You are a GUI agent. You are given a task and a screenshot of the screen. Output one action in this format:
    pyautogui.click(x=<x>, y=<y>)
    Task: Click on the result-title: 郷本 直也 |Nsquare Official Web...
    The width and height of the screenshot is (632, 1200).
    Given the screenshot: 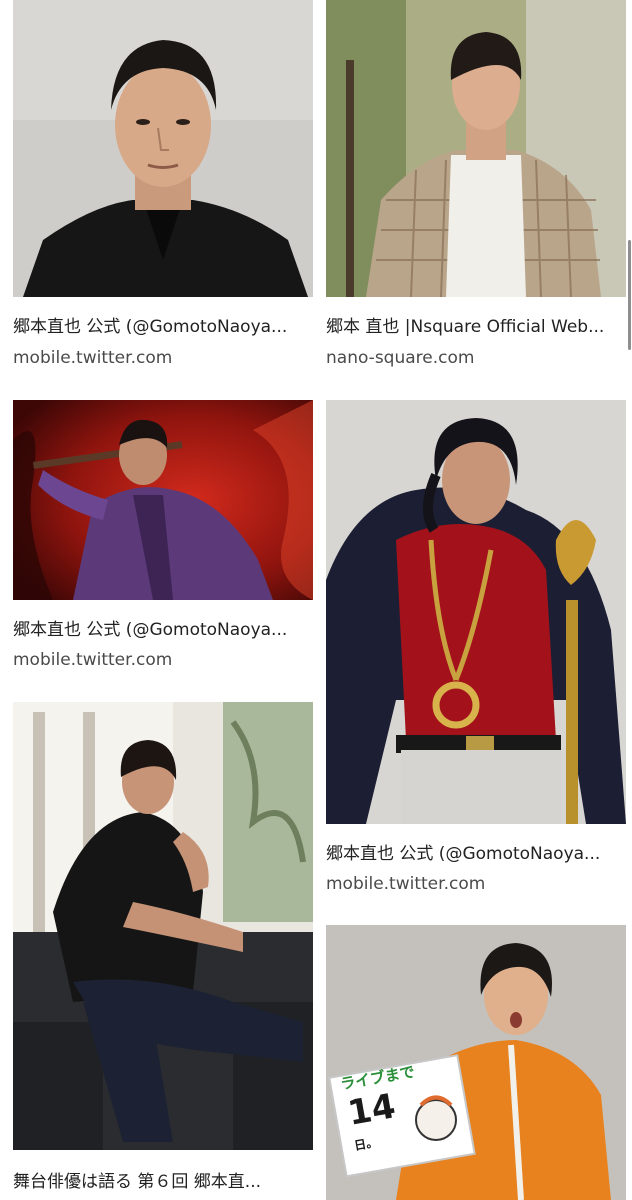 What is the action you would take?
    pyautogui.click(x=476, y=327)
    